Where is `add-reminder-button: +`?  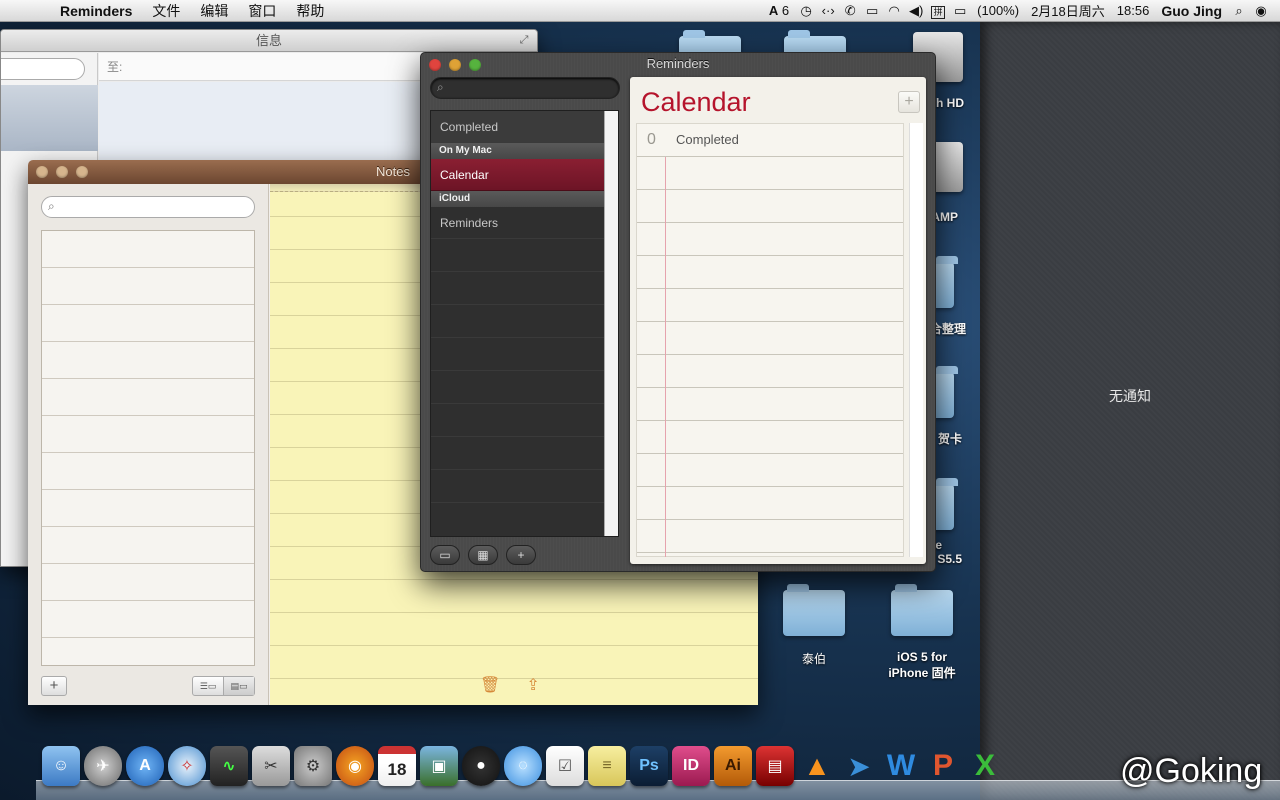
add-reminder-button: + is located at coordinates (909, 102).